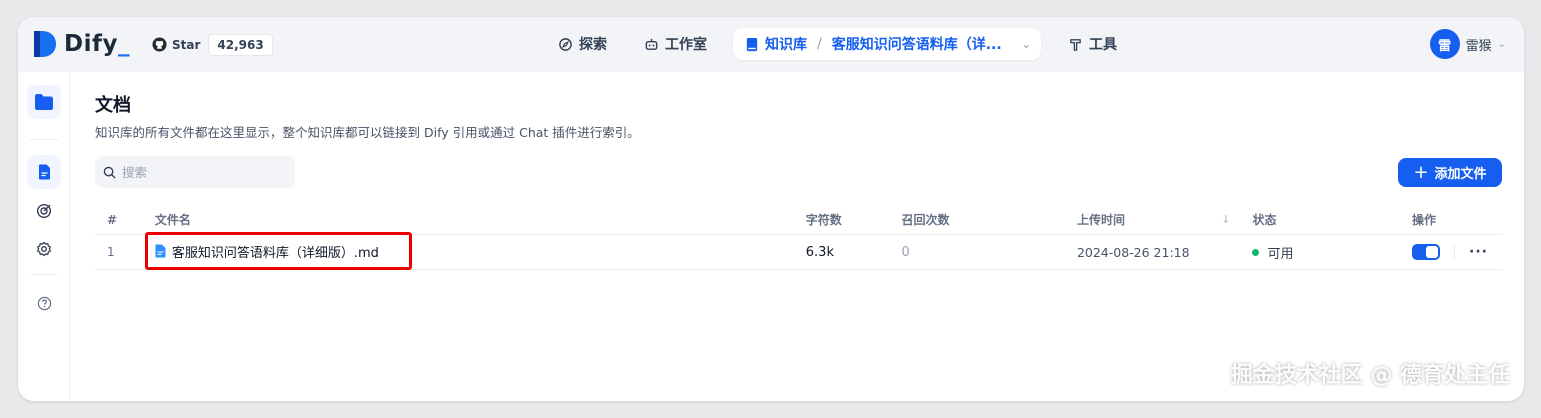  What do you see at coordinates (480, 220) in the screenshot?
I see `column-name: 文件名` at bounding box center [480, 220].